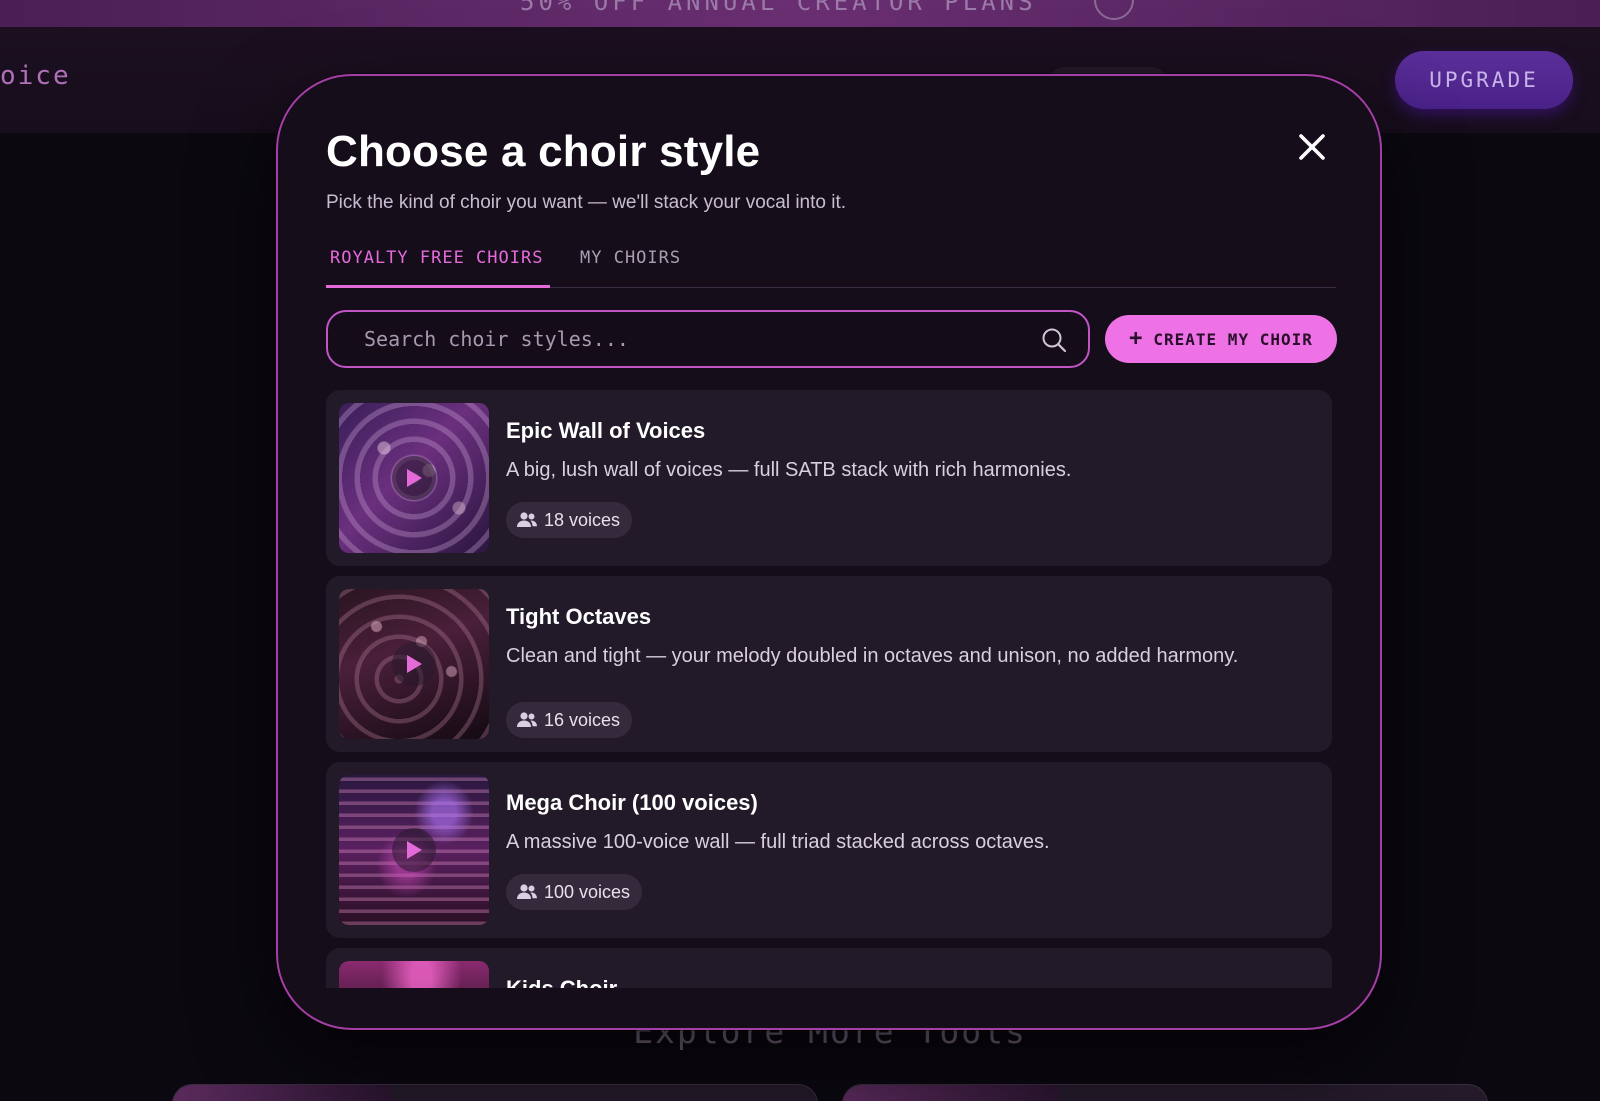 Image resolution: width=1600 pixels, height=1101 pixels. Describe the element at coordinates (35, 76) in the screenshot. I see `site-logo: oice` at that location.